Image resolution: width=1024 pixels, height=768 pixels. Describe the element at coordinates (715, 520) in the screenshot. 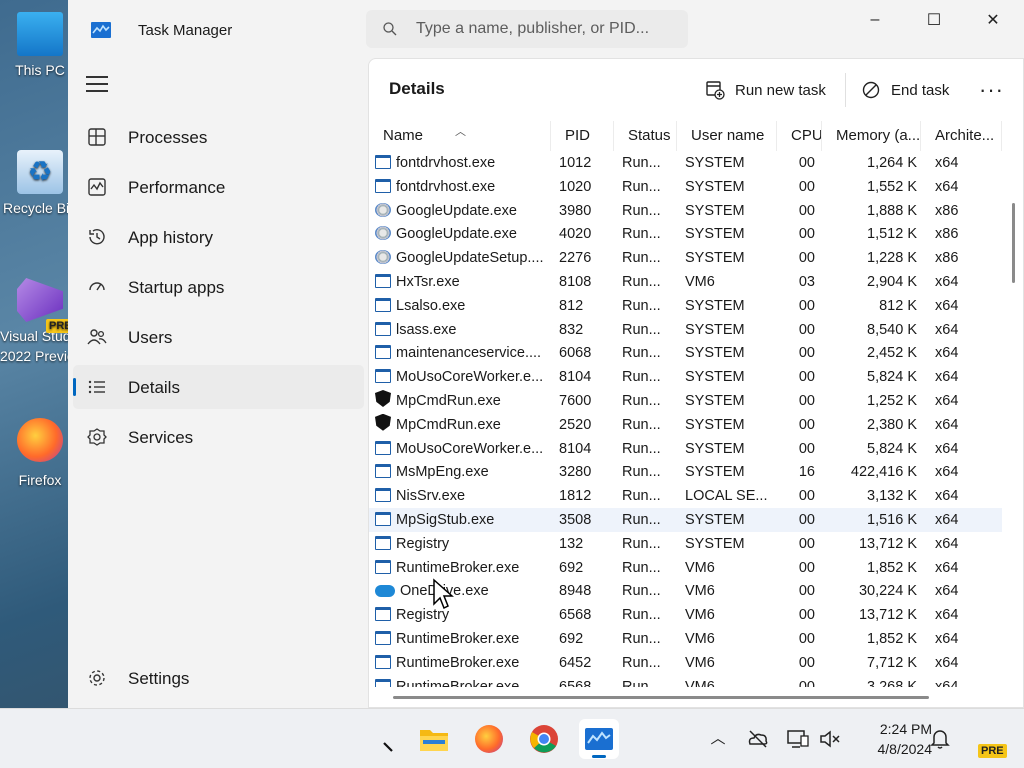

I see `process-user: SYSTEM` at that location.